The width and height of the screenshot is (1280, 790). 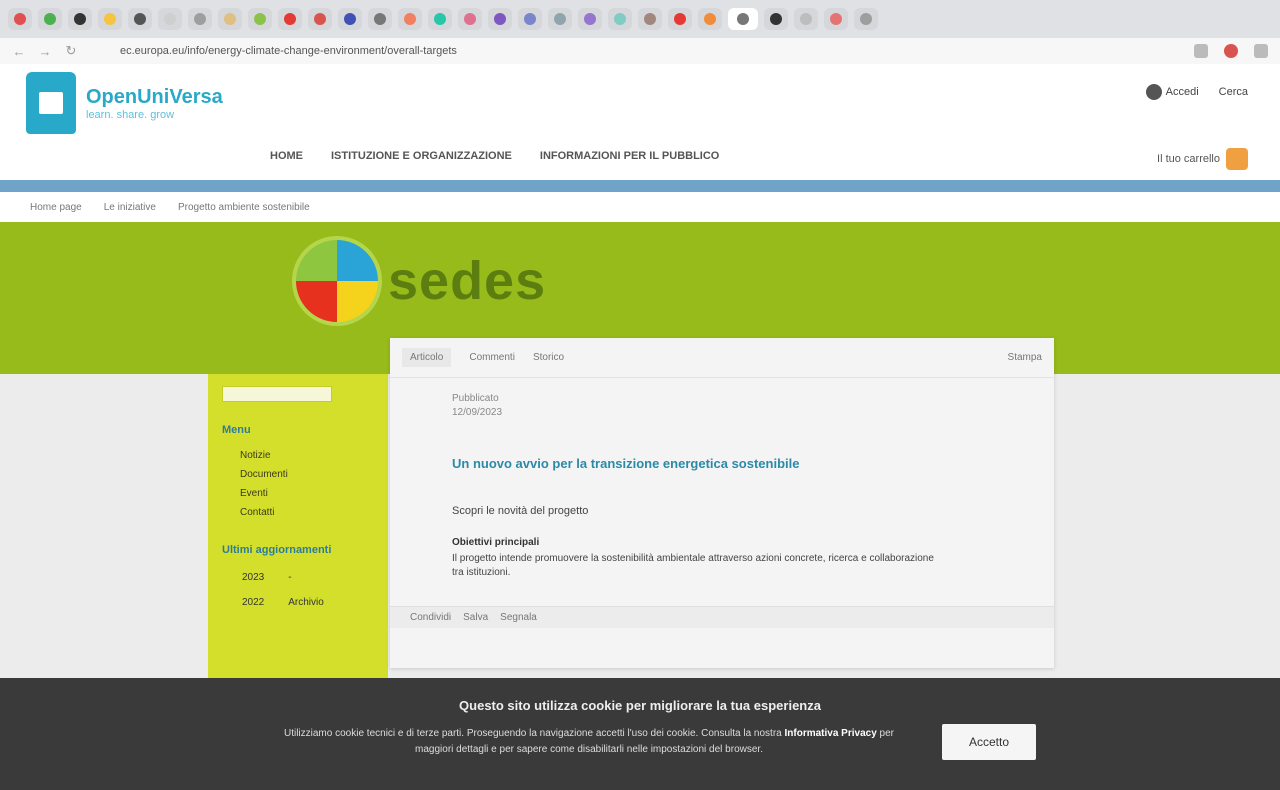 I want to click on nav-item-home: HOME, so click(x=286, y=156).